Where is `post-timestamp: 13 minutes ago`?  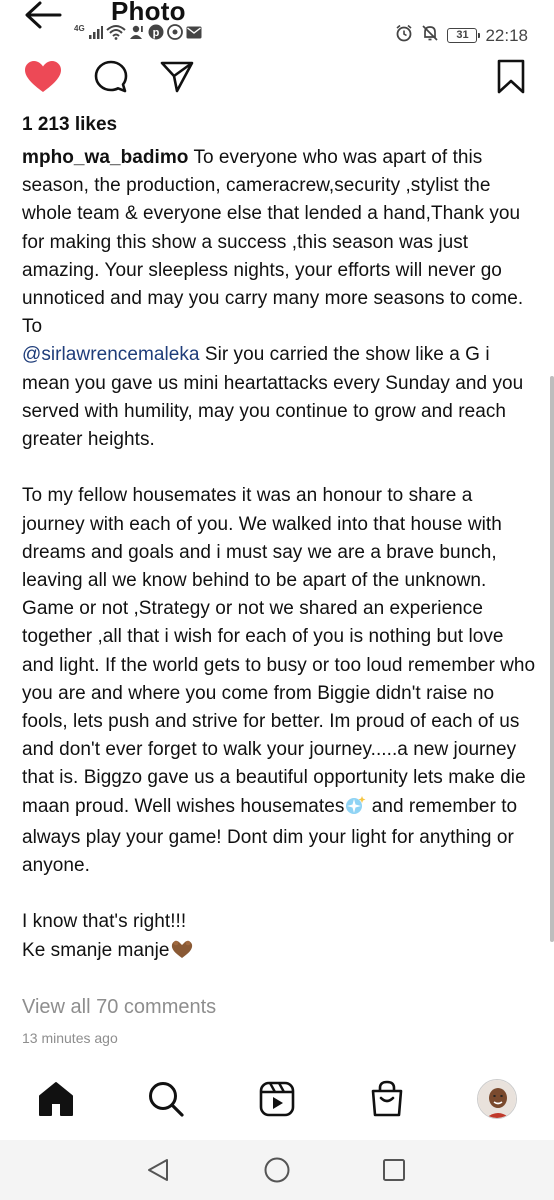
post-timestamp: 13 minutes ago is located at coordinates (70, 1038).